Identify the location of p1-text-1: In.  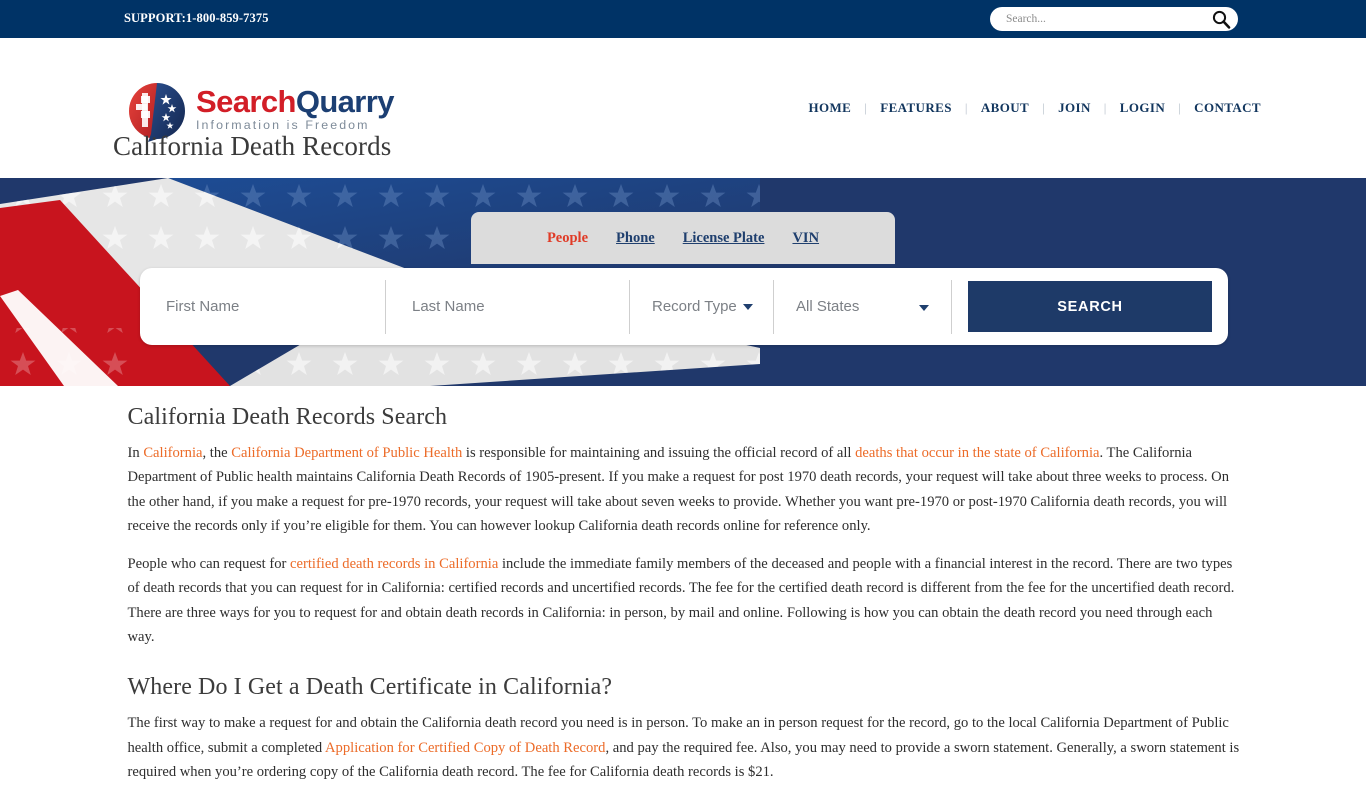
(135, 453).